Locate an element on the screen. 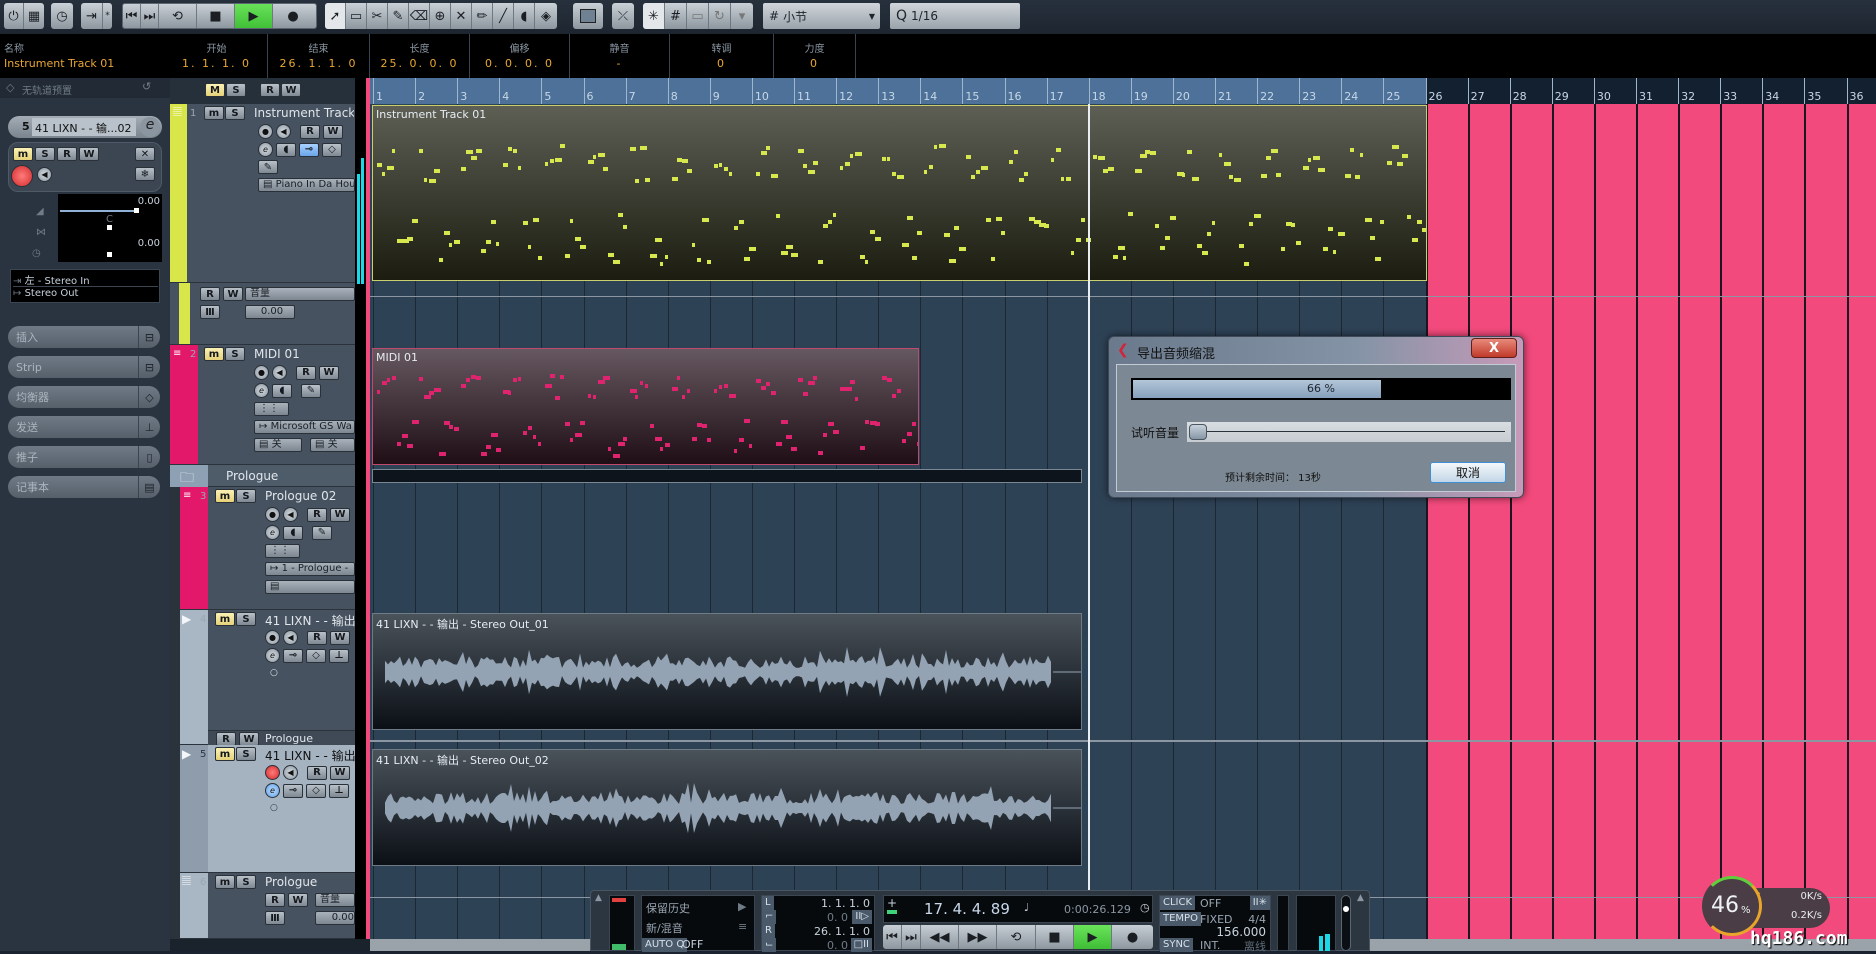  inspector-section-eq: 均衡器◇ is located at coordinates (84, 397).